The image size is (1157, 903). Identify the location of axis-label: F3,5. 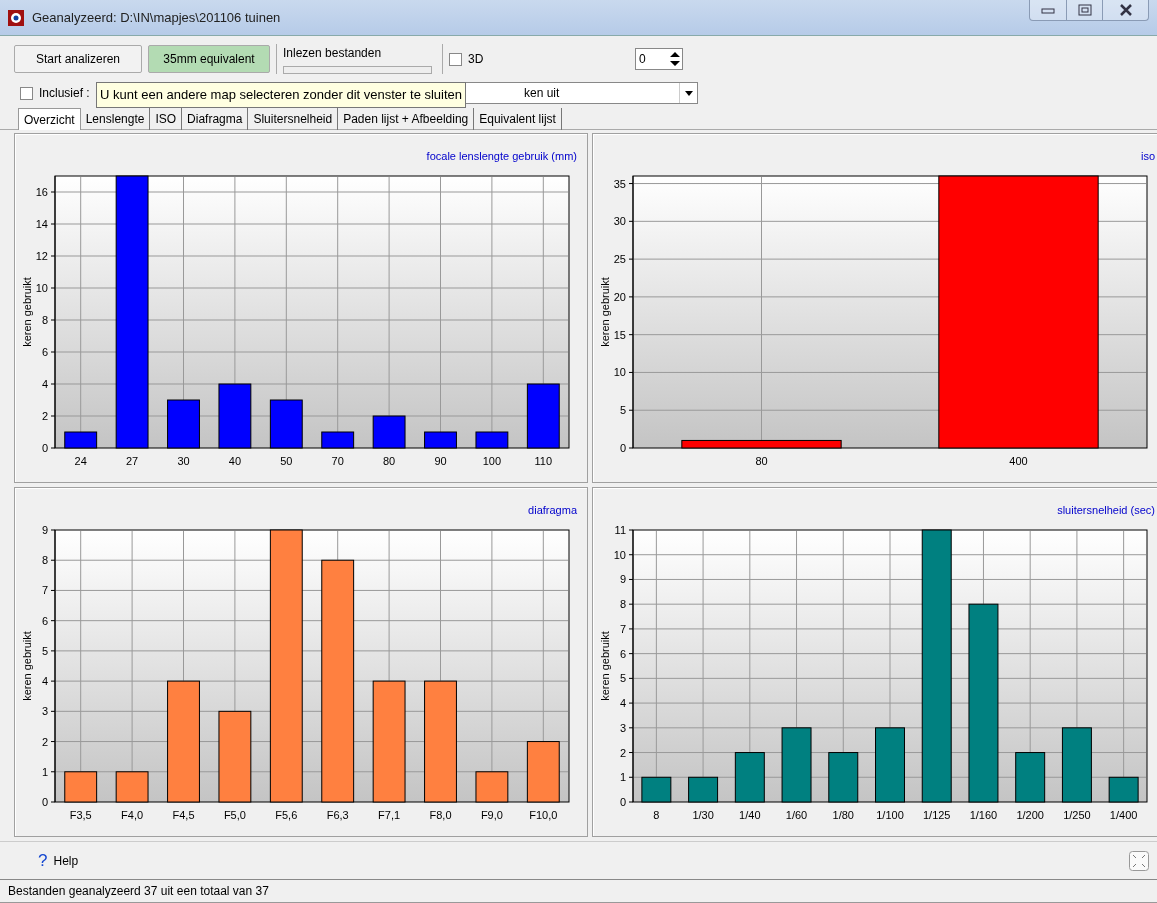
(80, 815).